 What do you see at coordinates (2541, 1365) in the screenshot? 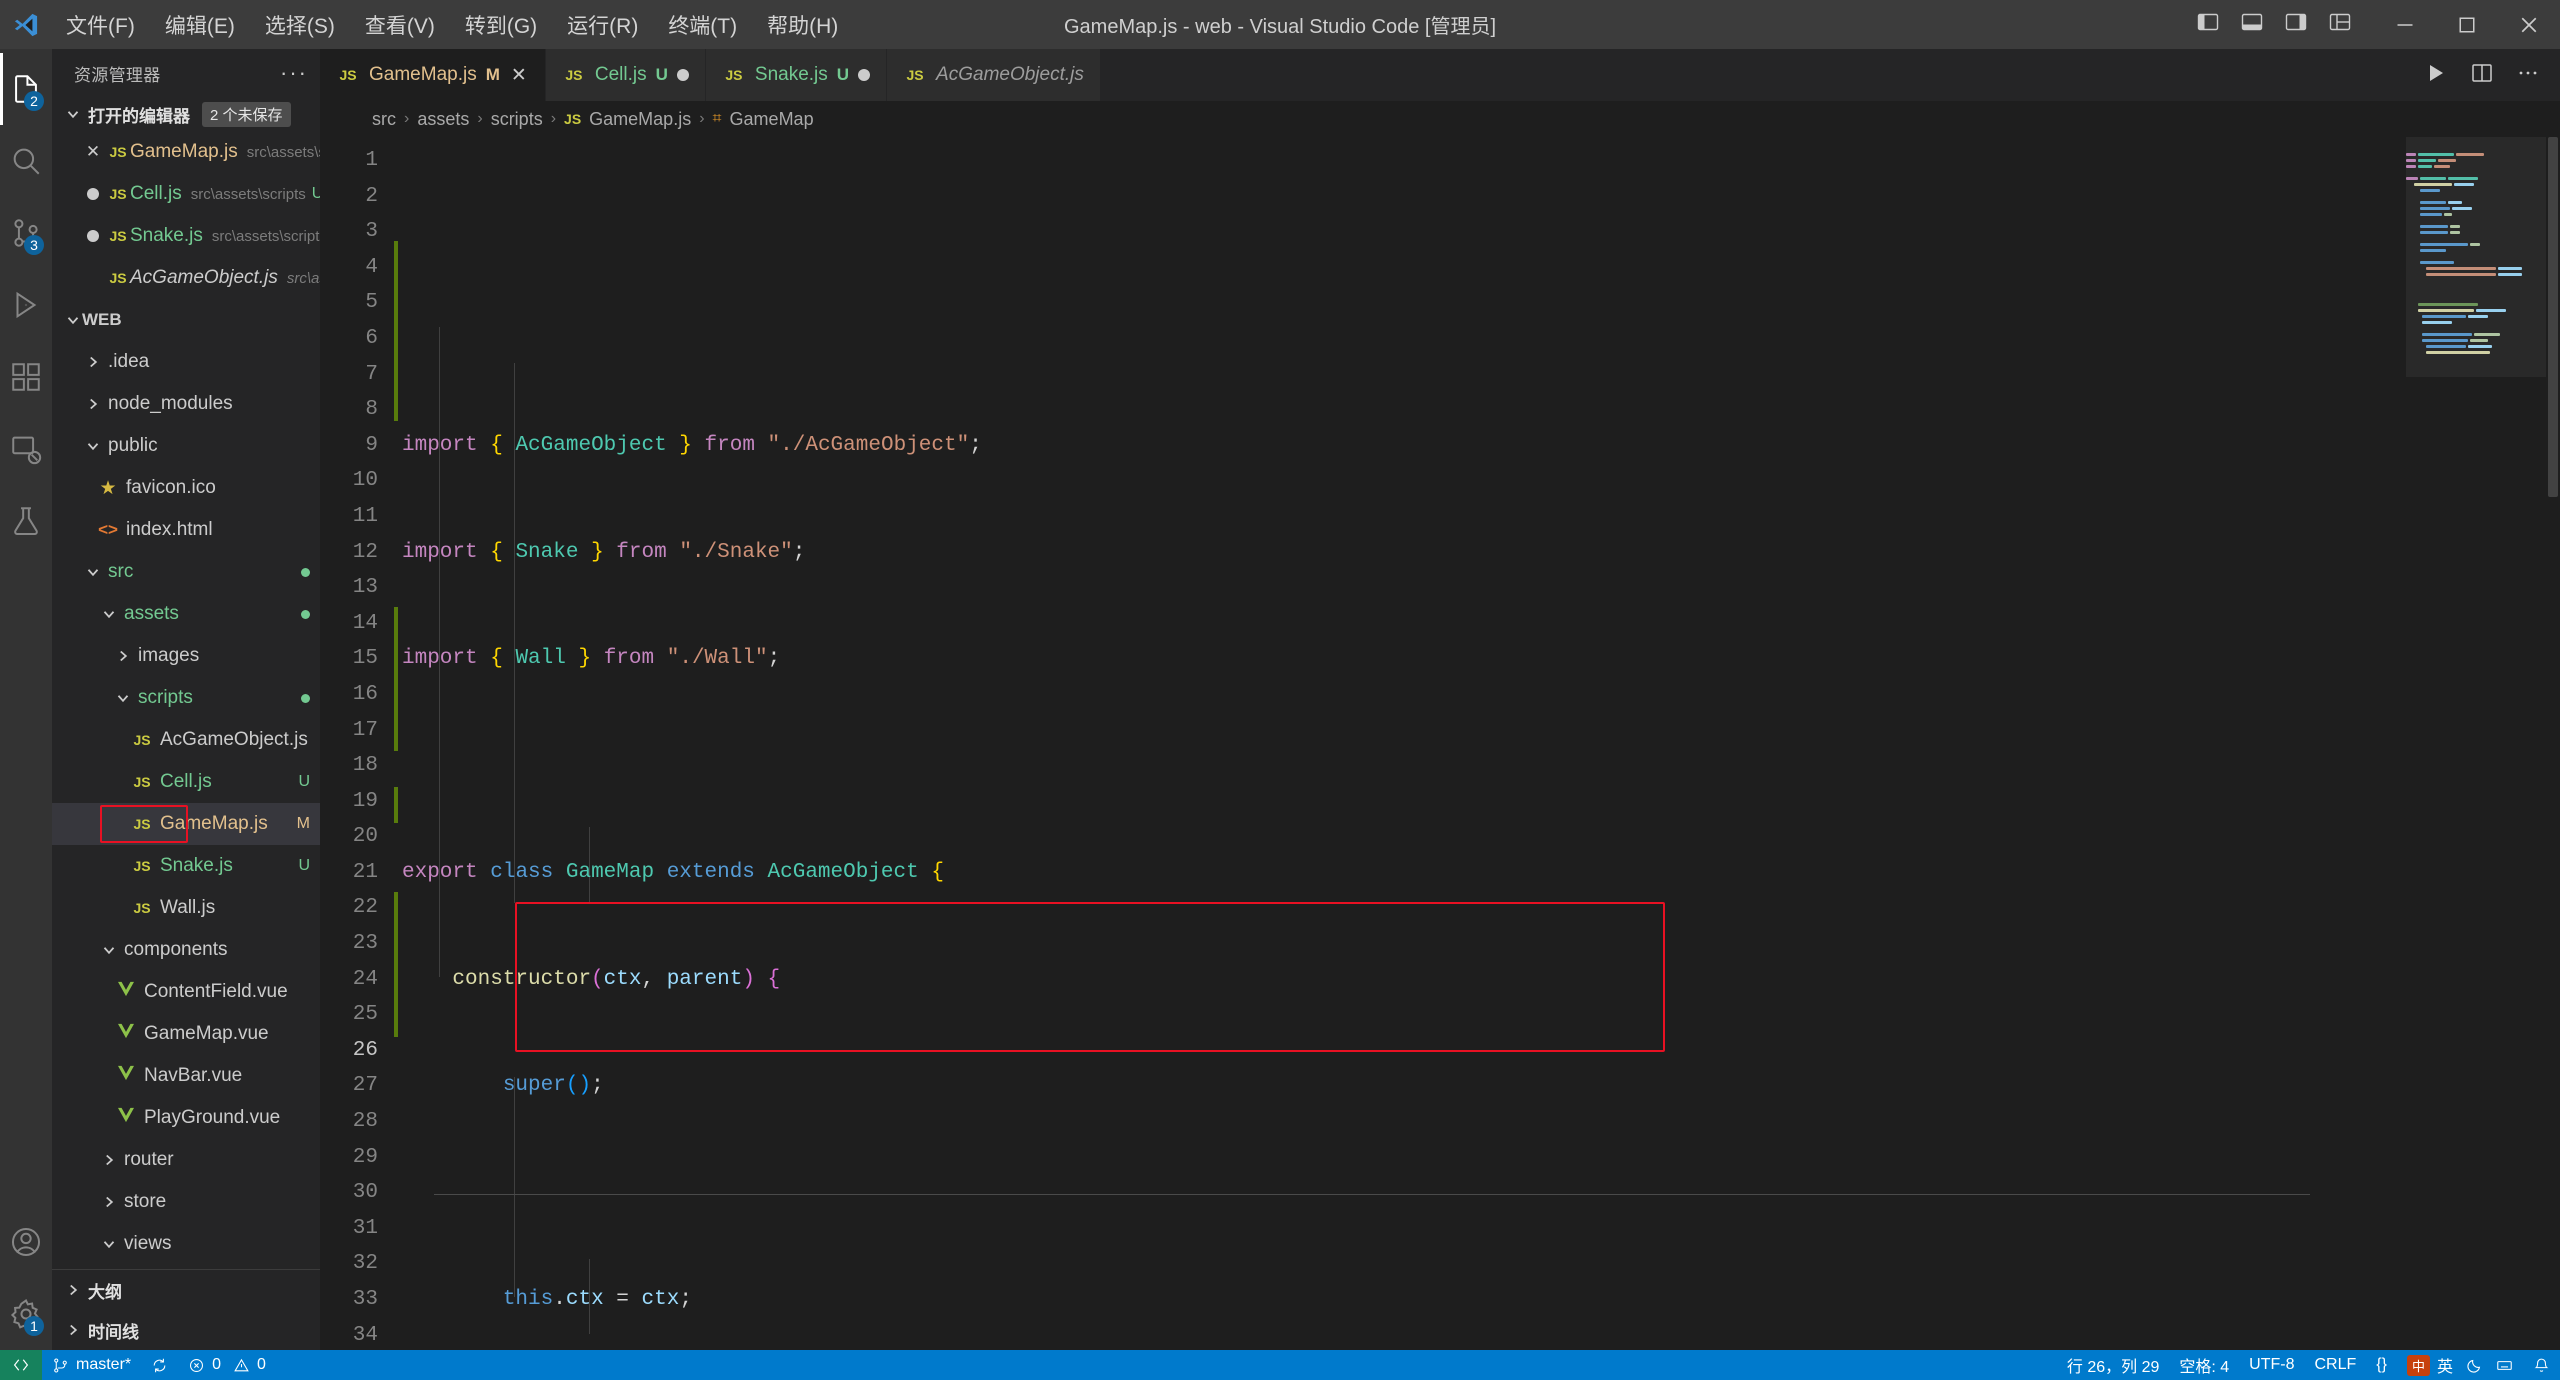
I see `status-notifications` at bounding box center [2541, 1365].